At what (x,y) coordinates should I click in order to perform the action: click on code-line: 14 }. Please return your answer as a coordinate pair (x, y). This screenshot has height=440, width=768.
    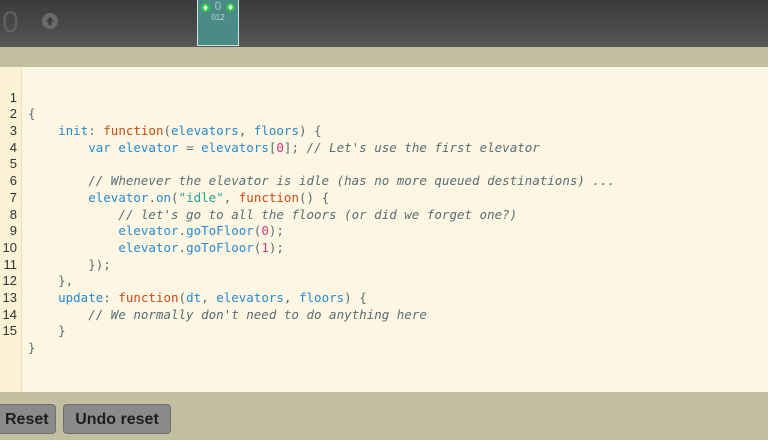
    Looking at the image, I should click on (384, 314).